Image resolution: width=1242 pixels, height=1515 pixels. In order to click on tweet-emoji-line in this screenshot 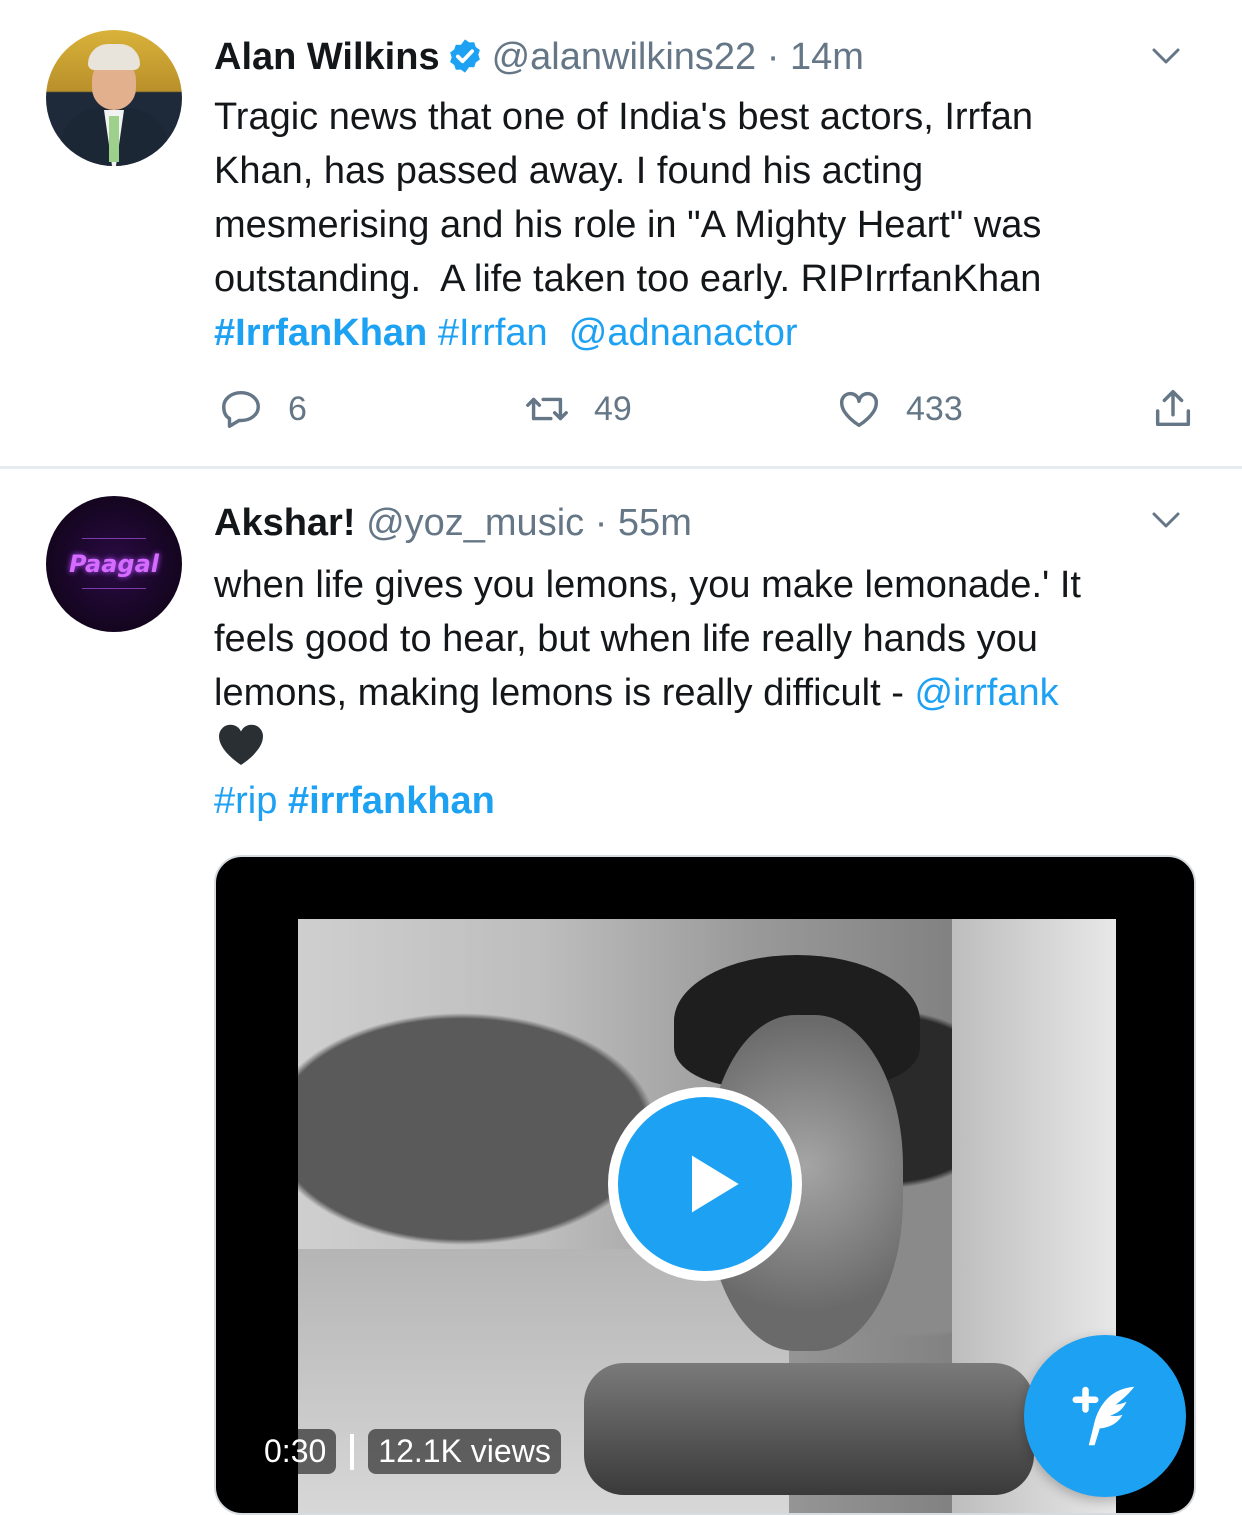, I will do `click(709, 747)`.